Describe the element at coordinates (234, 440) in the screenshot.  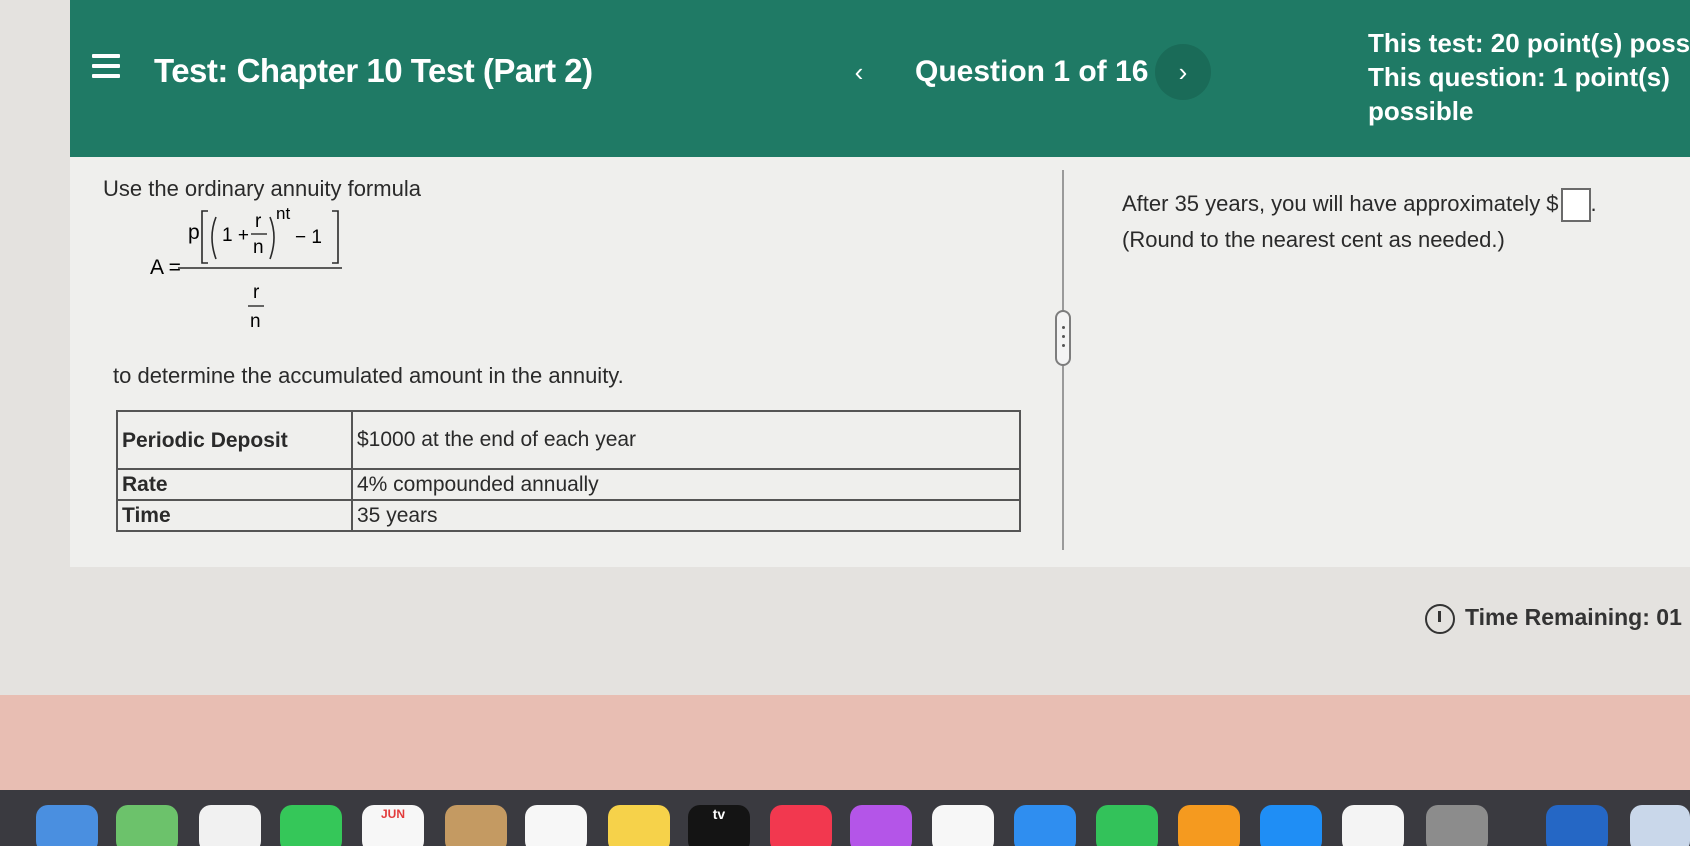
I see `table-cell-label: Periodic Deposit` at that location.